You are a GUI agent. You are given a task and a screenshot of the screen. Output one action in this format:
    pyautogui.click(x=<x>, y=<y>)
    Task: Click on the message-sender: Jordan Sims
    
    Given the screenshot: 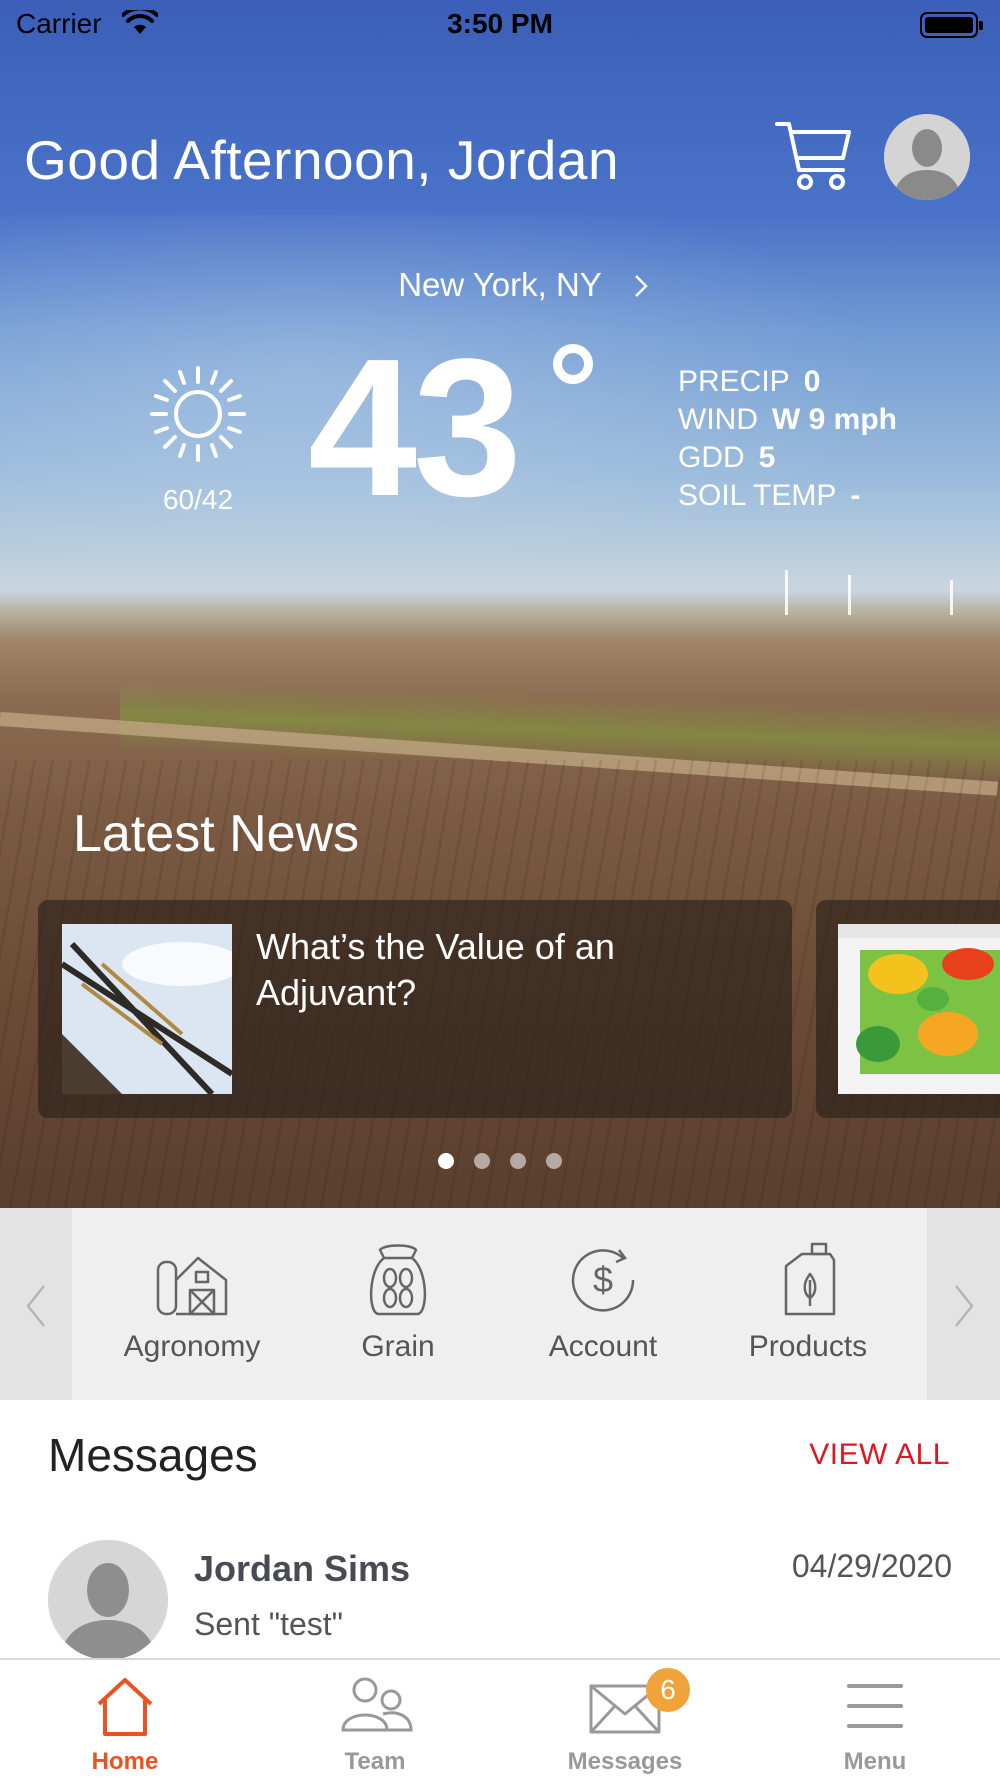 What is the action you would take?
    pyautogui.click(x=302, y=1569)
    